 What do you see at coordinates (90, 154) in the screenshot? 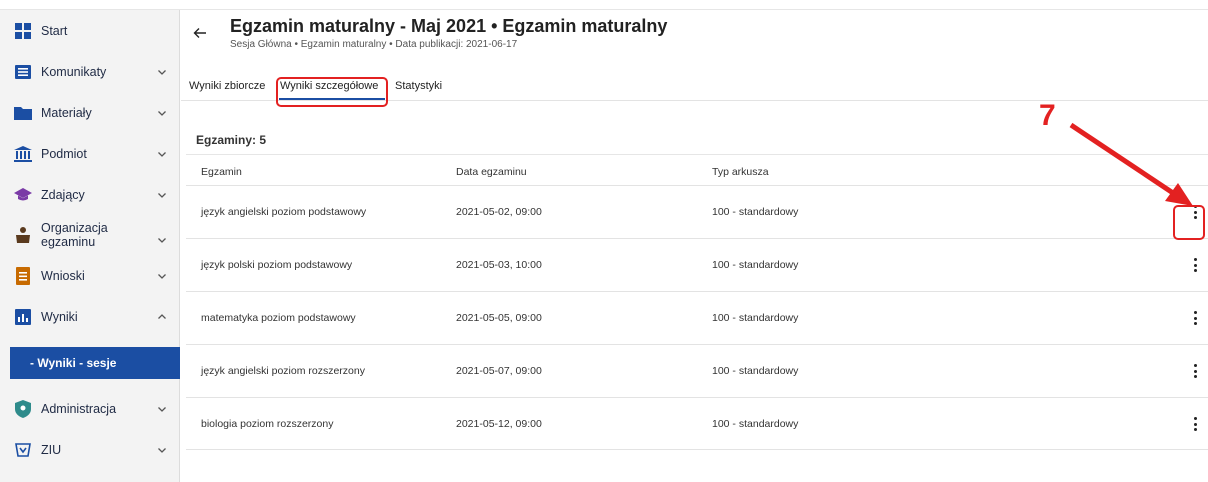
I see `sidebar-item-podmiot: Podmiot` at bounding box center [90, 154].